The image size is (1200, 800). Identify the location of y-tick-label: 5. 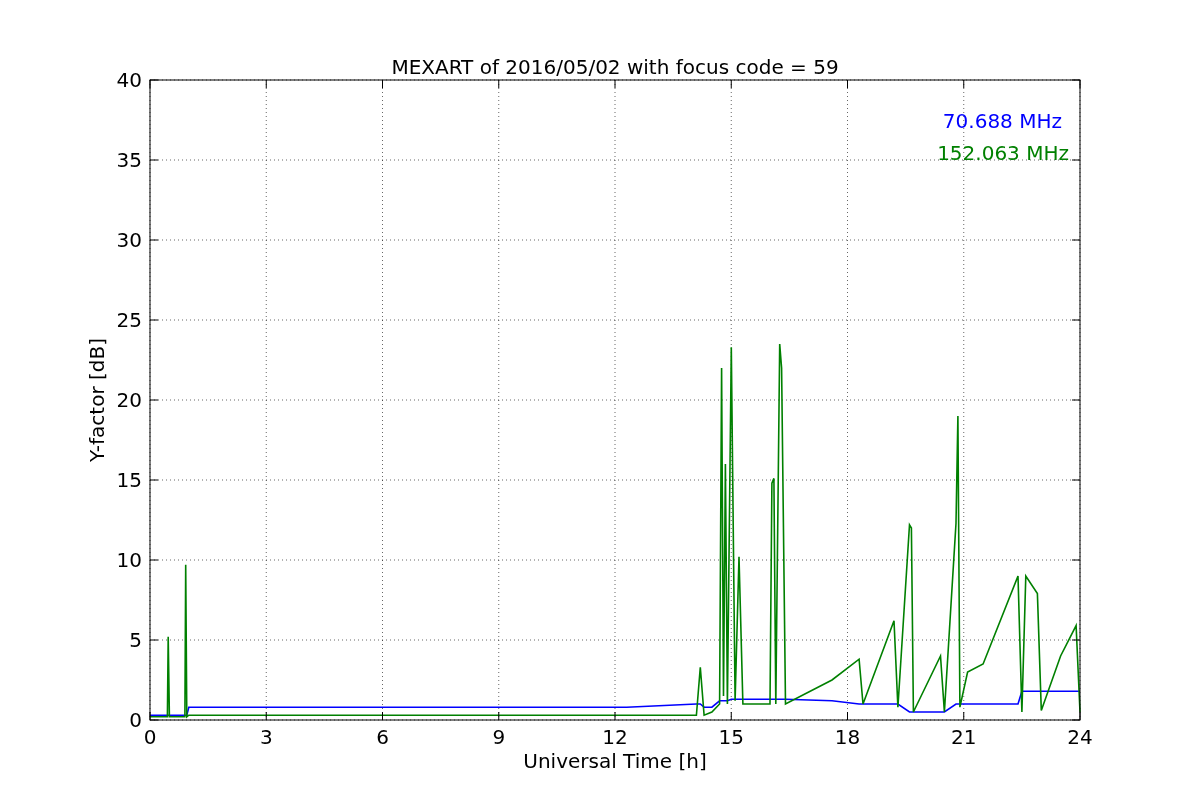
(135, 640).